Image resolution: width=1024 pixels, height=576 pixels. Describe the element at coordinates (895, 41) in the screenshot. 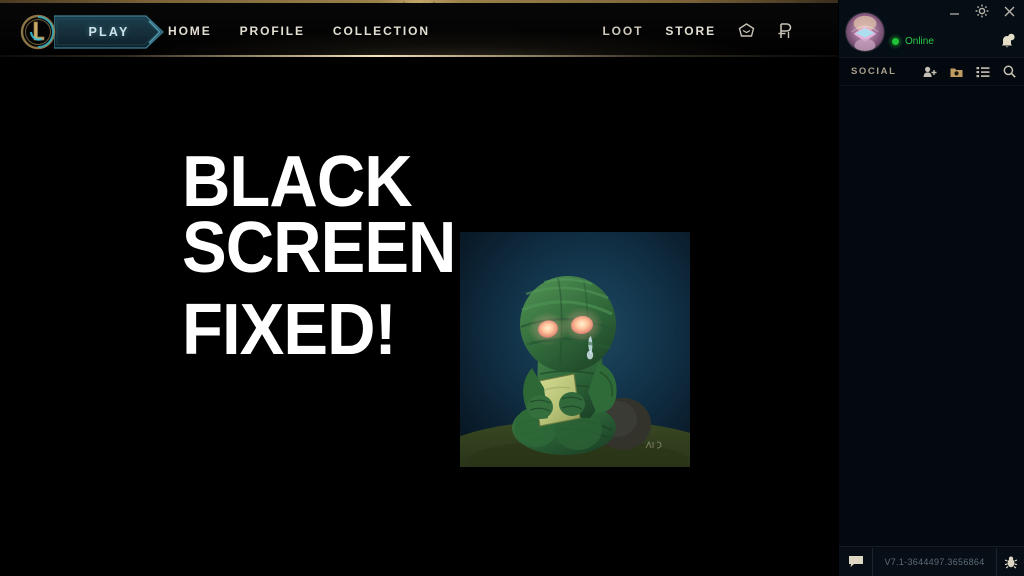

I see `status-dot-icon` at that location.